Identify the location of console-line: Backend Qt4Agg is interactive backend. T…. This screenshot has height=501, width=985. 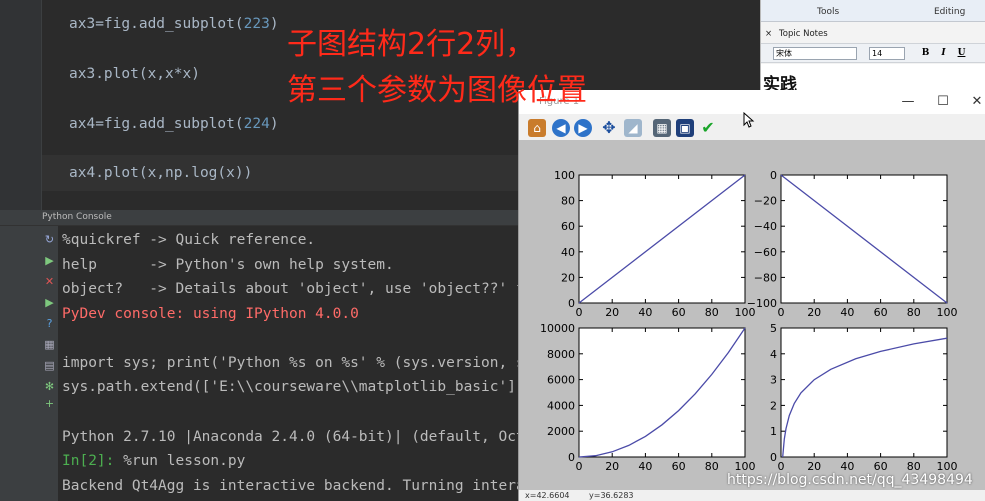
(306, 486).